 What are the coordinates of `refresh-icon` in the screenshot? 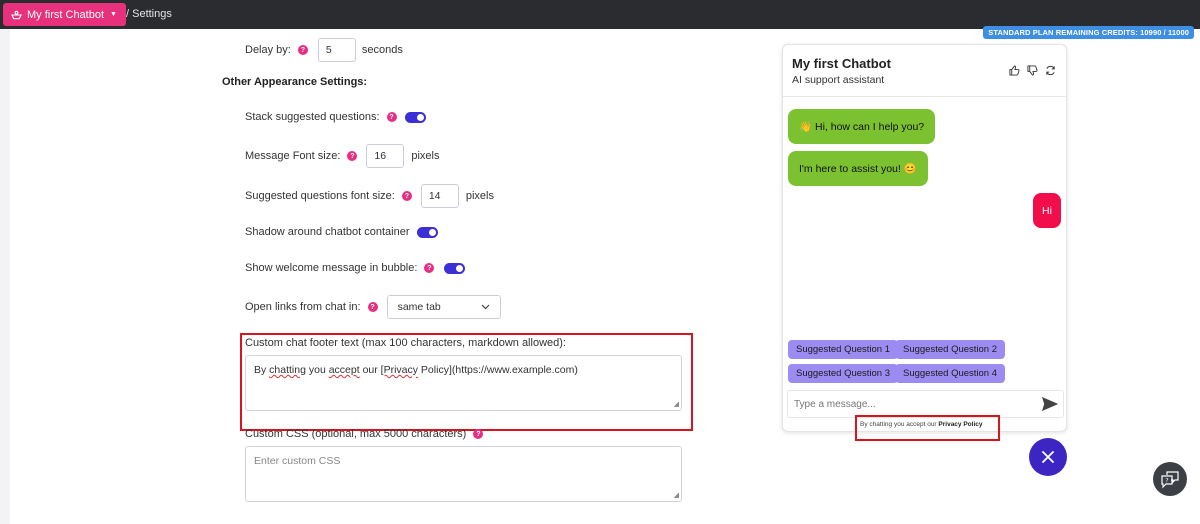 It's located at (1050, 70).